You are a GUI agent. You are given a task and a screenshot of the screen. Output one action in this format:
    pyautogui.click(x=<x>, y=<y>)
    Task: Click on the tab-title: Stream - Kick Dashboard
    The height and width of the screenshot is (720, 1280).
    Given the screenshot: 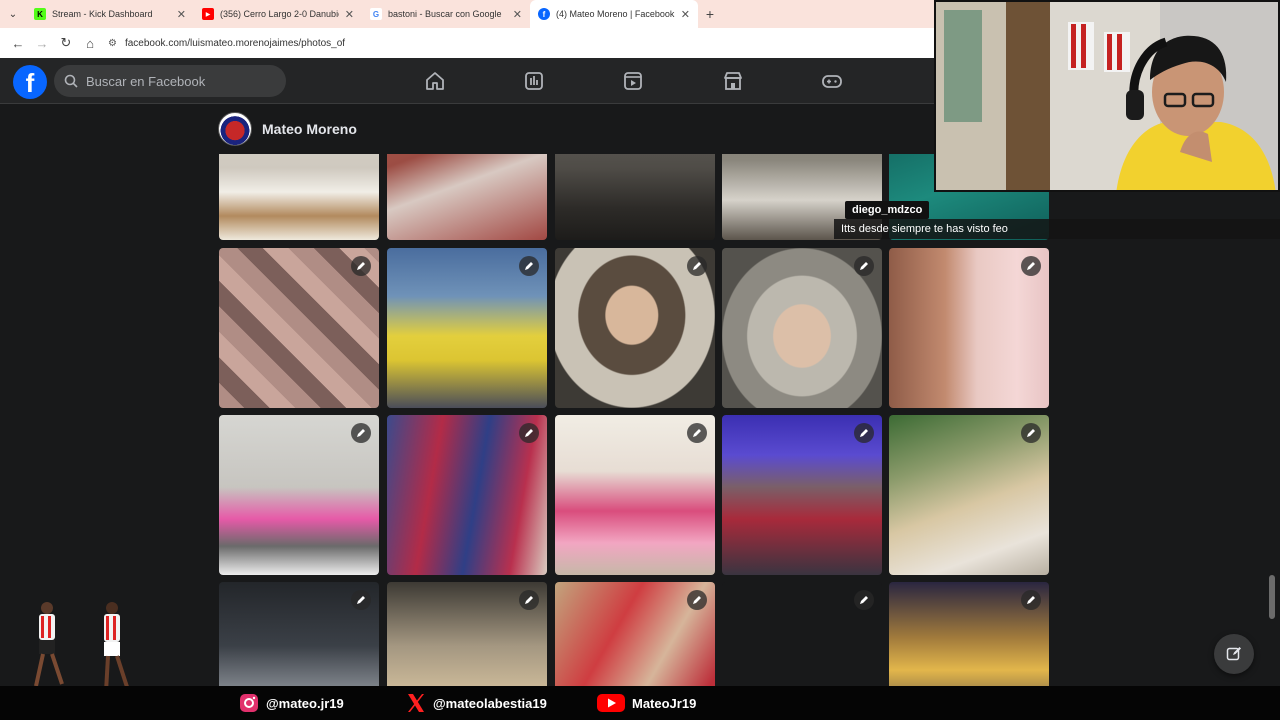 What is the action you would take?
    pyautogui.click(x=102, y=14)
    